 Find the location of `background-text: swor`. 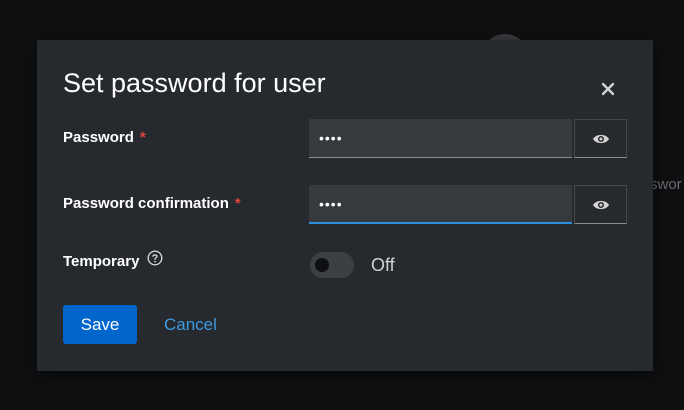

background-text: swor is located at coordinates (666, 184).